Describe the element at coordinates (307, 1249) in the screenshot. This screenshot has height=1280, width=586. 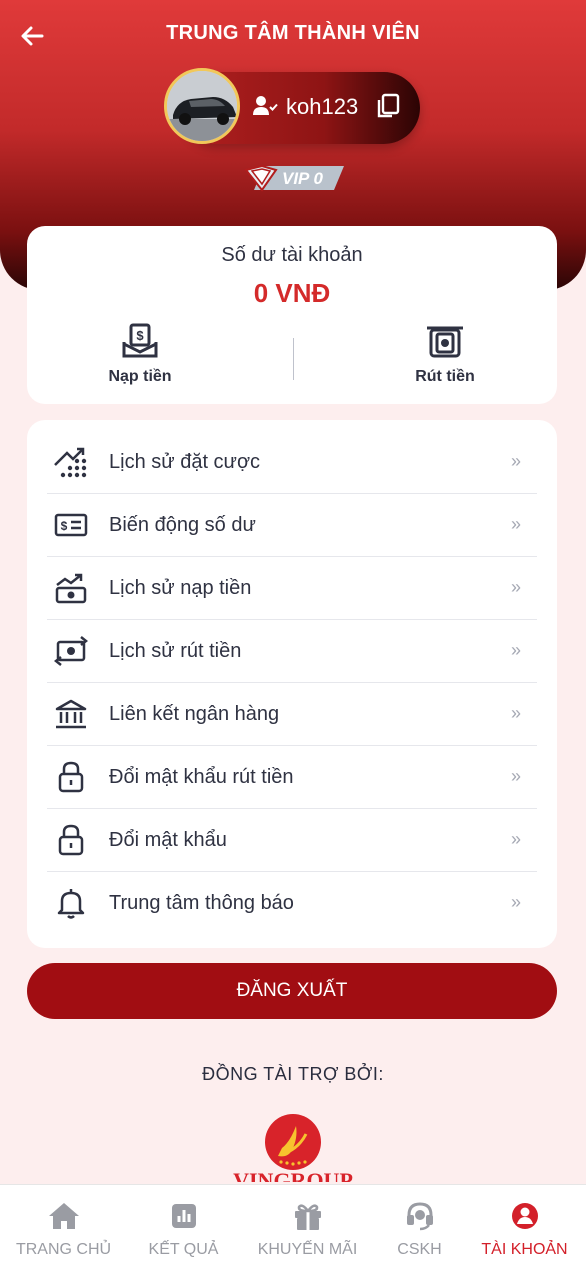
I see `tab-label: KHUYẾN MÃI` at that location.